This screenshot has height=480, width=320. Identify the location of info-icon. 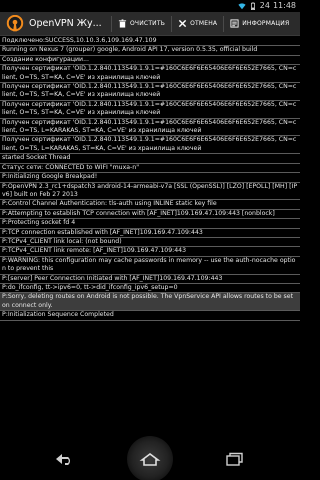
(234, 23).